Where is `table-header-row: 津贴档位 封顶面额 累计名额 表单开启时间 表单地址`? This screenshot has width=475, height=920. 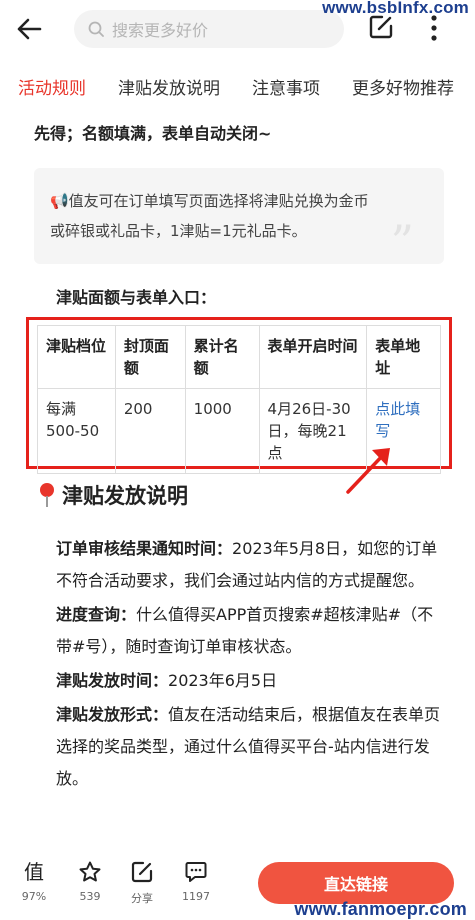
table-header-row: 津贴档位 封顶面额 累计名额 表单开启时间 表单地址 is located at coordinates (239, 357).